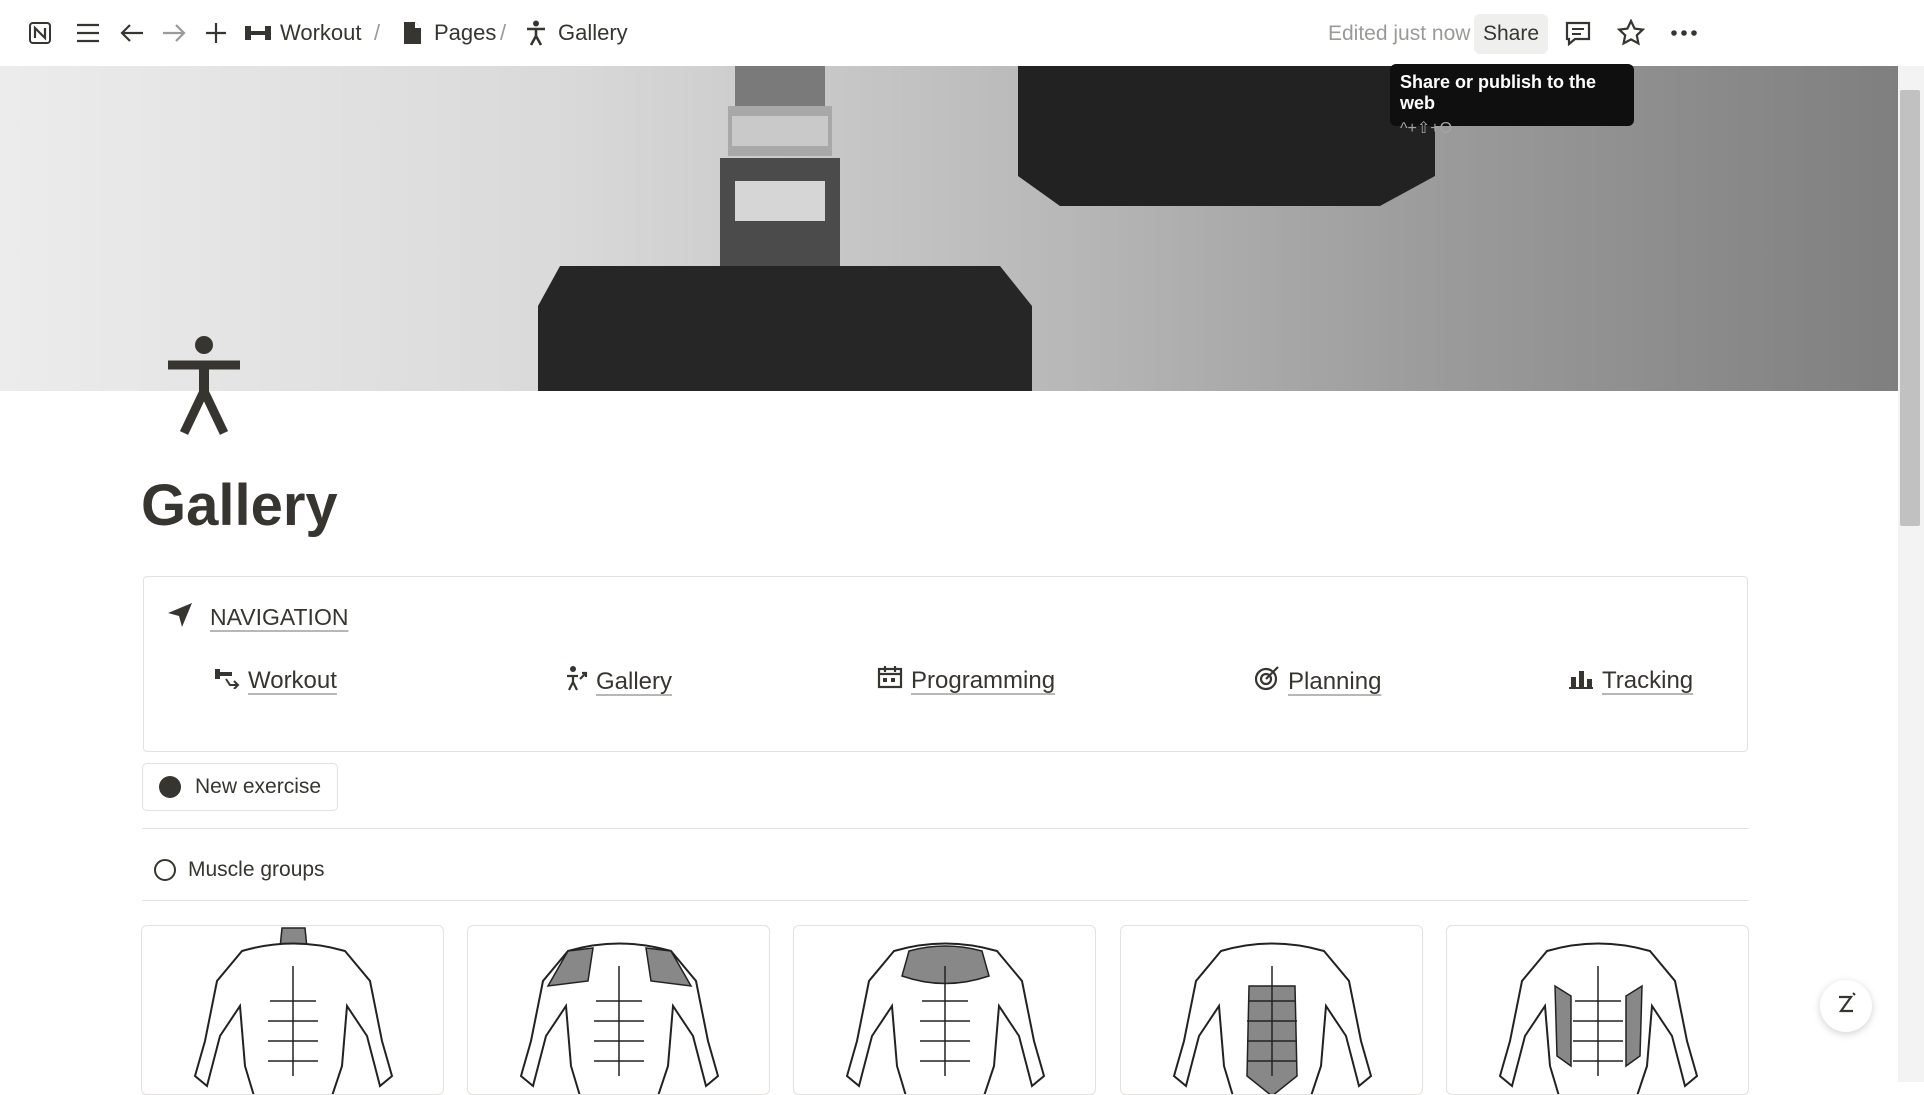 Image resolution: width=1924 pixels, height=1095 pixels. What do you see at coordinates (40, 33) in the screenshot?
I see `notion-logo-icon` at bounding box center [40, 33].